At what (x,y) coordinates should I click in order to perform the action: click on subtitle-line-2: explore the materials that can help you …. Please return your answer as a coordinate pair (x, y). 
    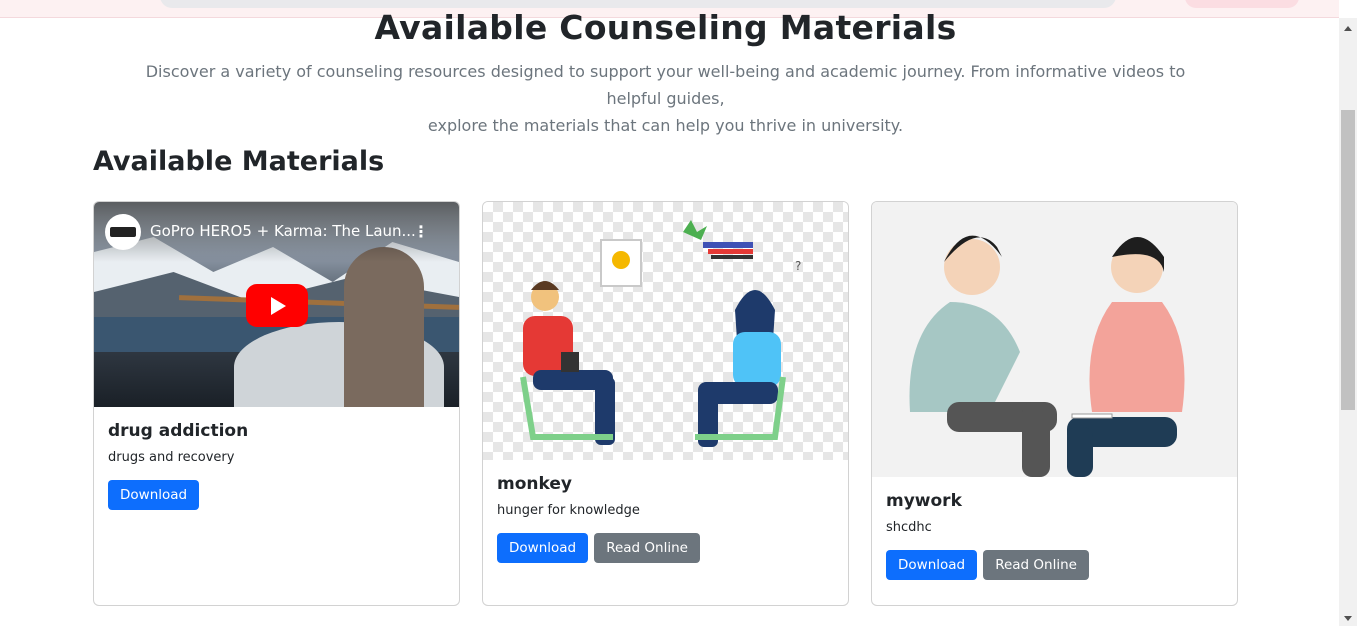
    Looking at the image, I should click on (665, 125).